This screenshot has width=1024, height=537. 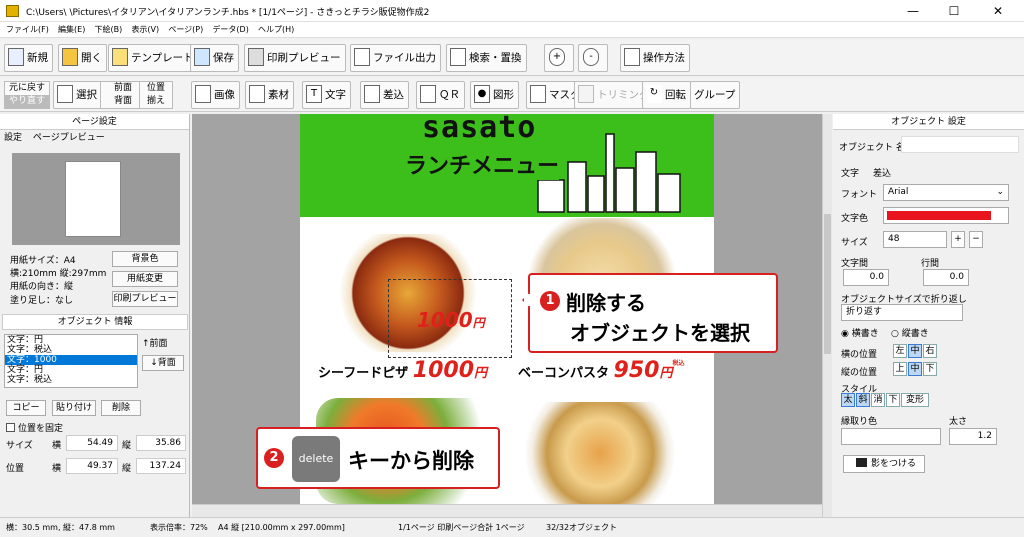 What do you see at coordinates (891, 436) in the screenshot?
I see `outline-color-select` at bounding box center [891, 436].